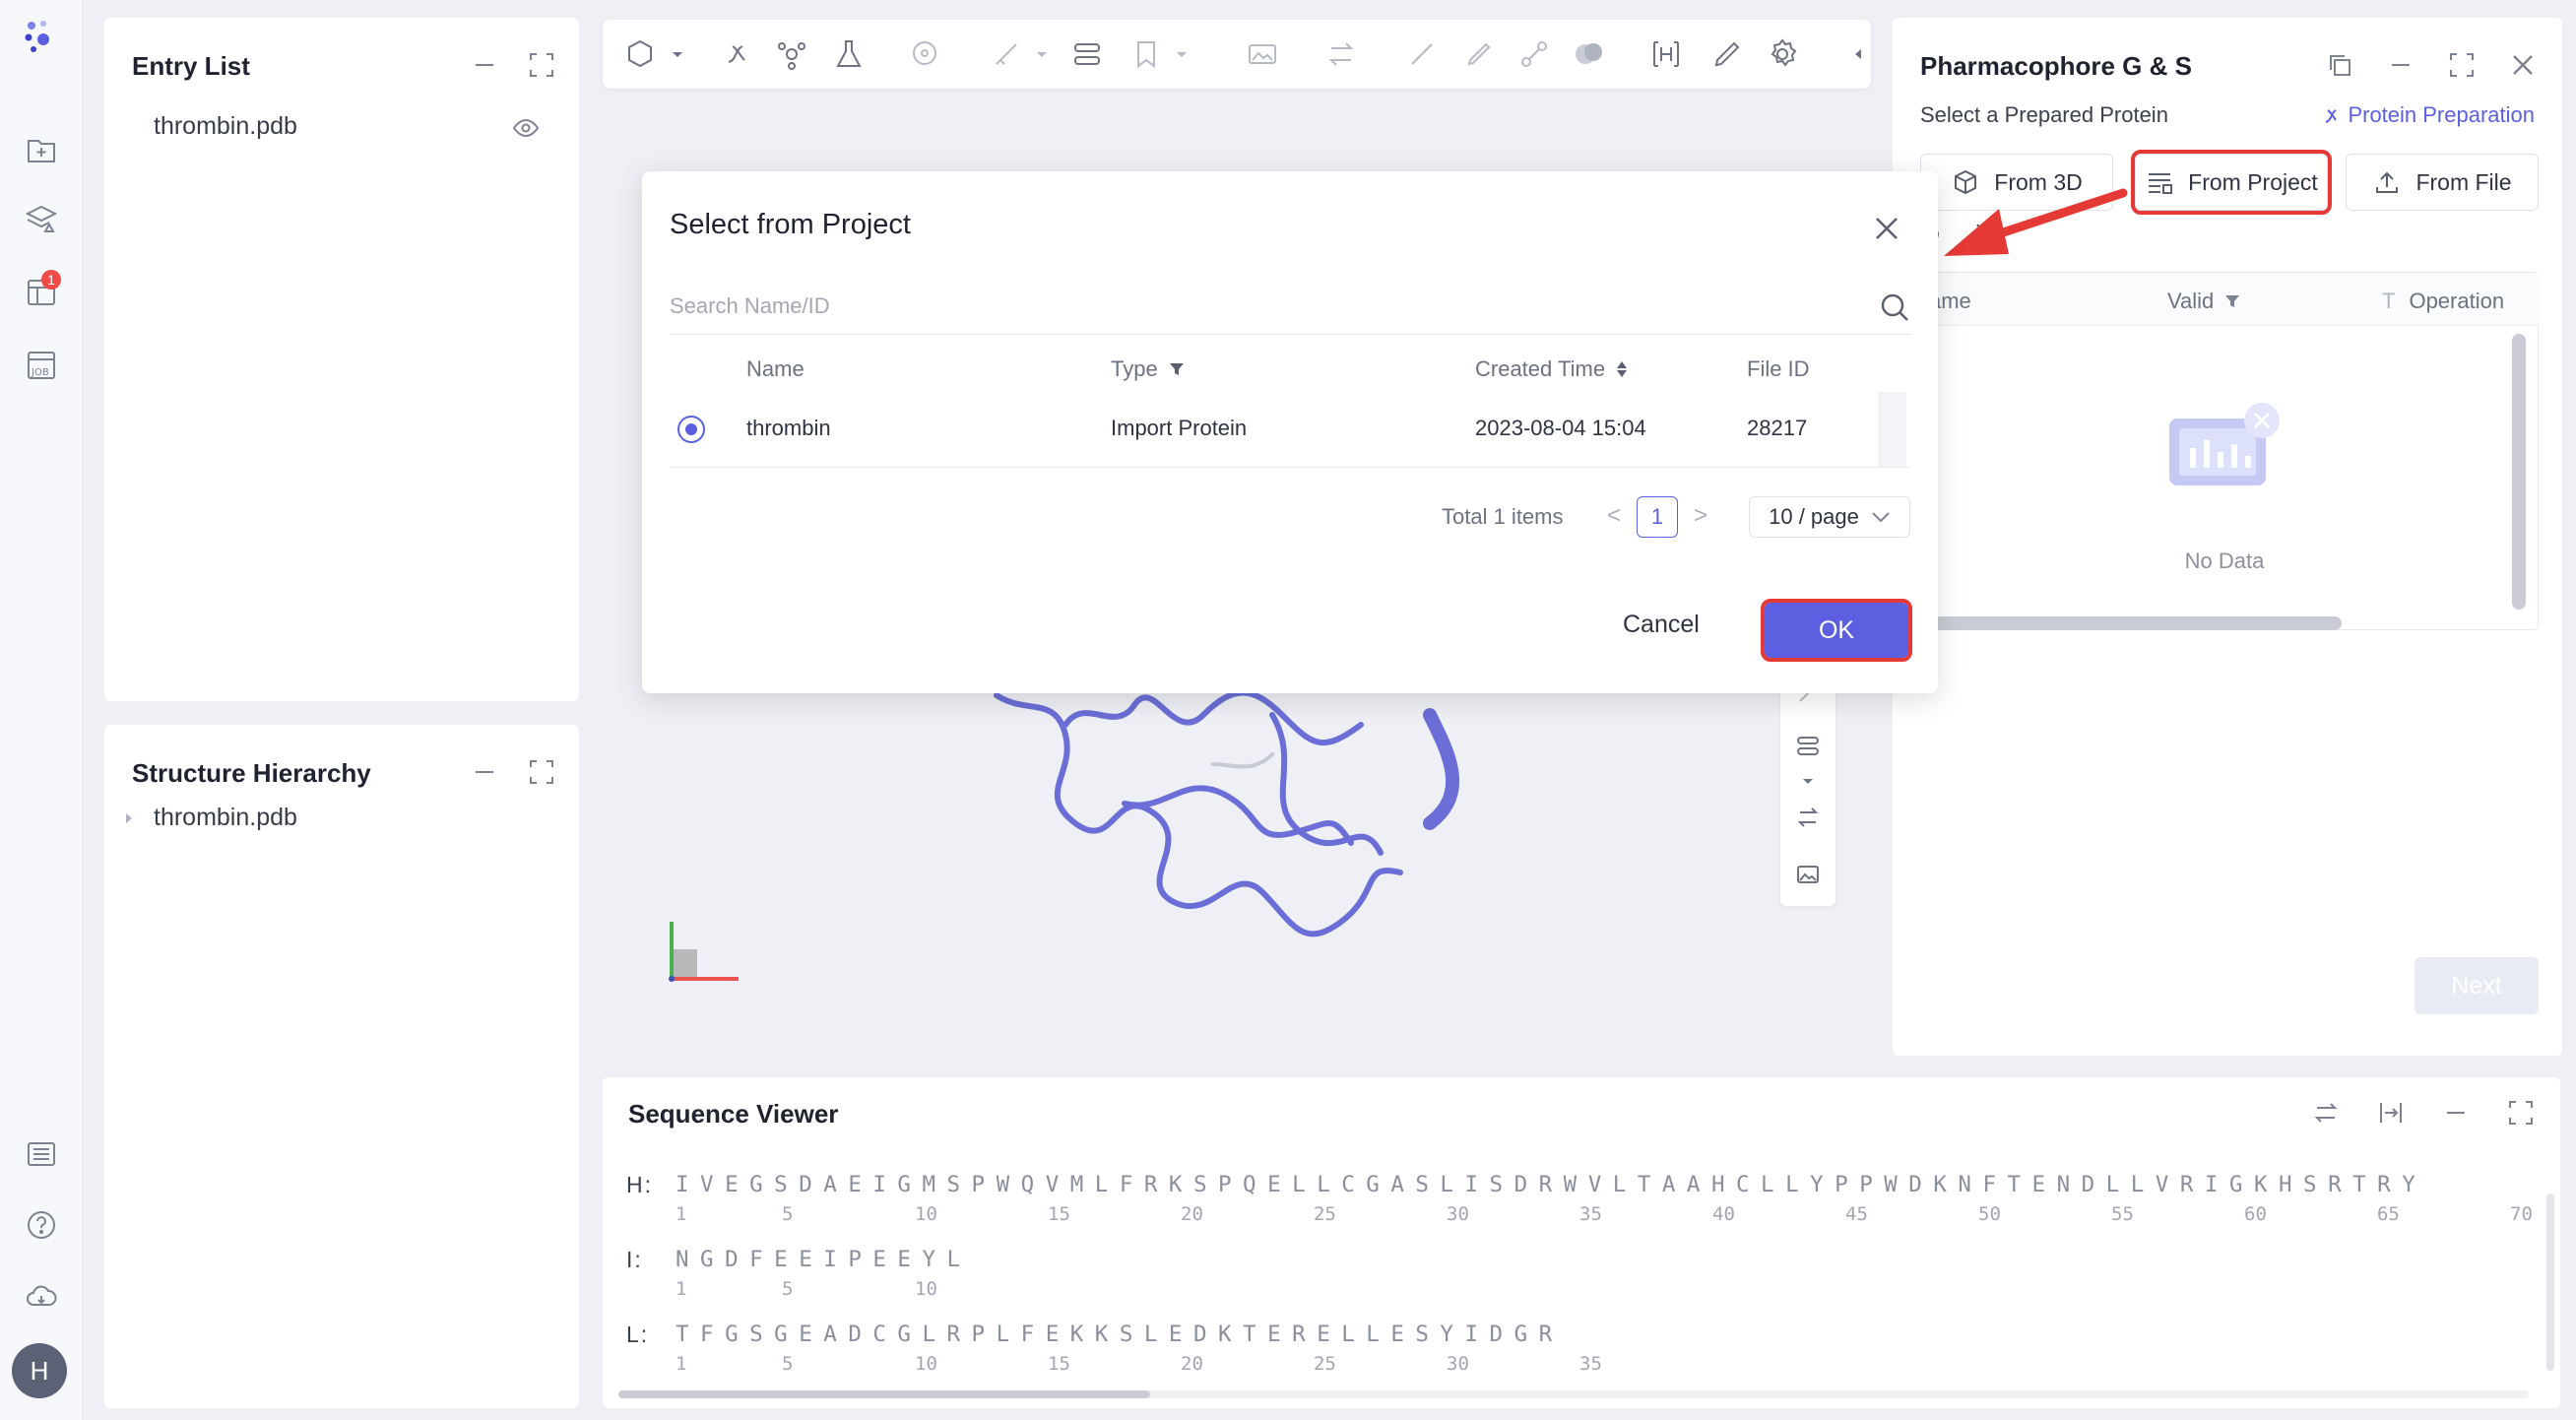 This screenshot has width=2576, height=1420. Describe the element at coordinates (225, 818) in the screenshot. I see `hierarchy-item: thrombin.pdb` at that location.